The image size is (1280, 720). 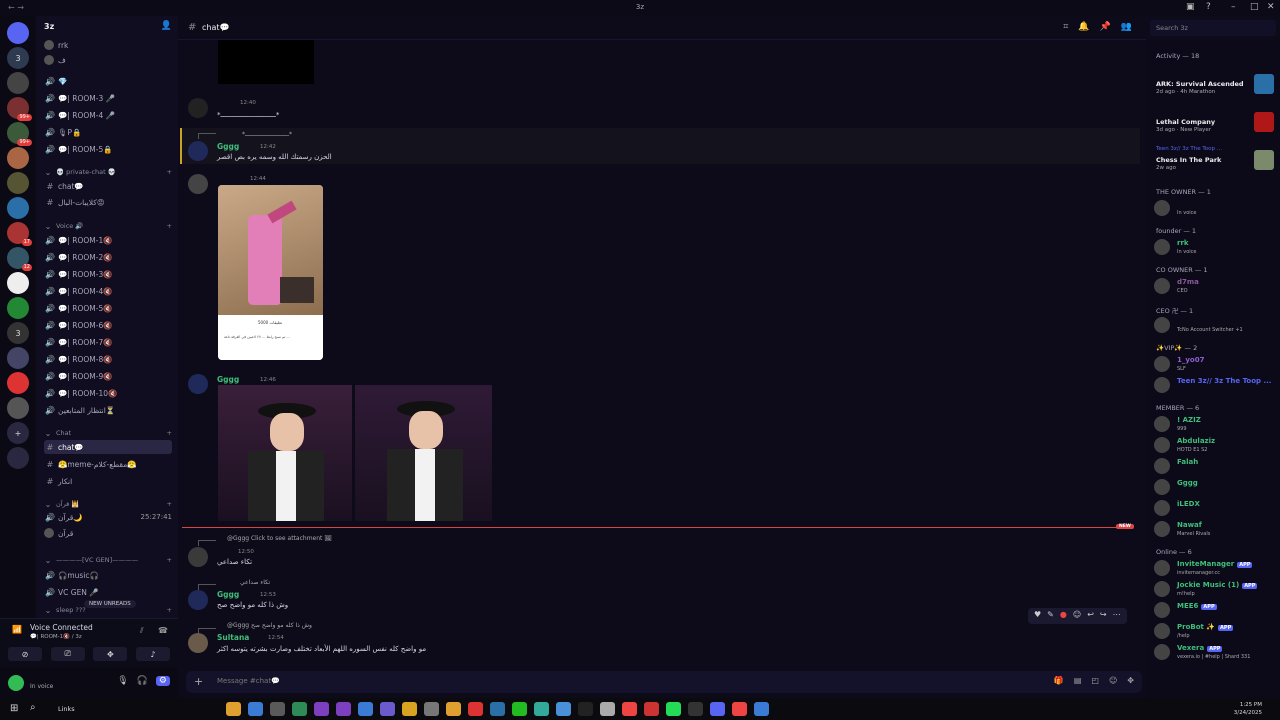 I want to click on voice-channel: 🔊 انتظار المتابعين⏳, so click(x=108, y=410).